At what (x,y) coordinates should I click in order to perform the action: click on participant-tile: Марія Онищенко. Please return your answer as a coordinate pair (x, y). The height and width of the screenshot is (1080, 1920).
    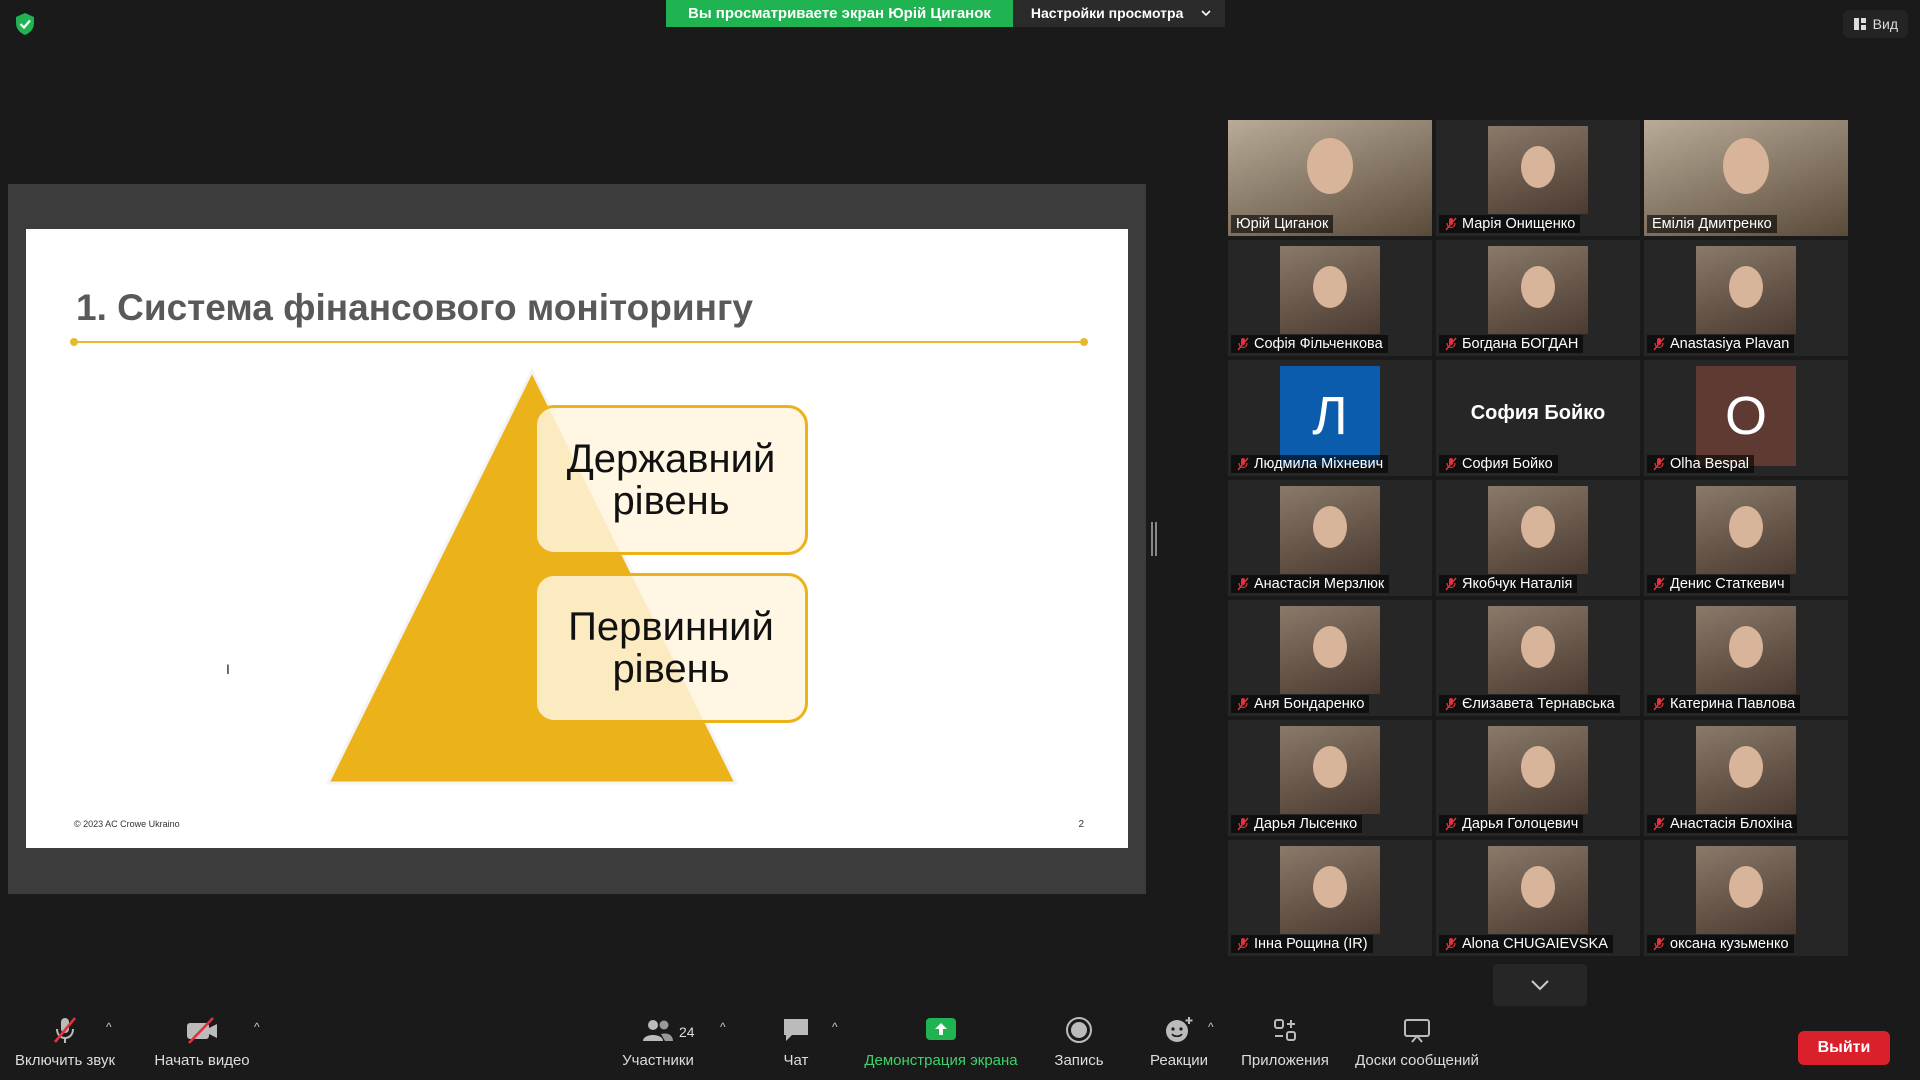
    Looking at the image, I should click on (1538, 178).